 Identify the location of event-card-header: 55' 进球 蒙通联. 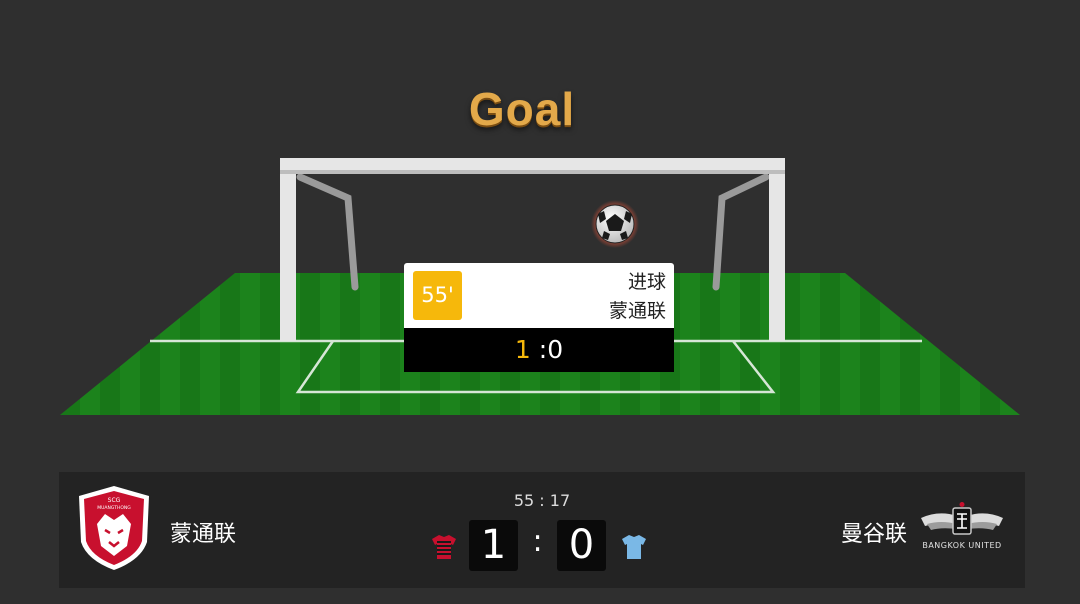
(539, 295).